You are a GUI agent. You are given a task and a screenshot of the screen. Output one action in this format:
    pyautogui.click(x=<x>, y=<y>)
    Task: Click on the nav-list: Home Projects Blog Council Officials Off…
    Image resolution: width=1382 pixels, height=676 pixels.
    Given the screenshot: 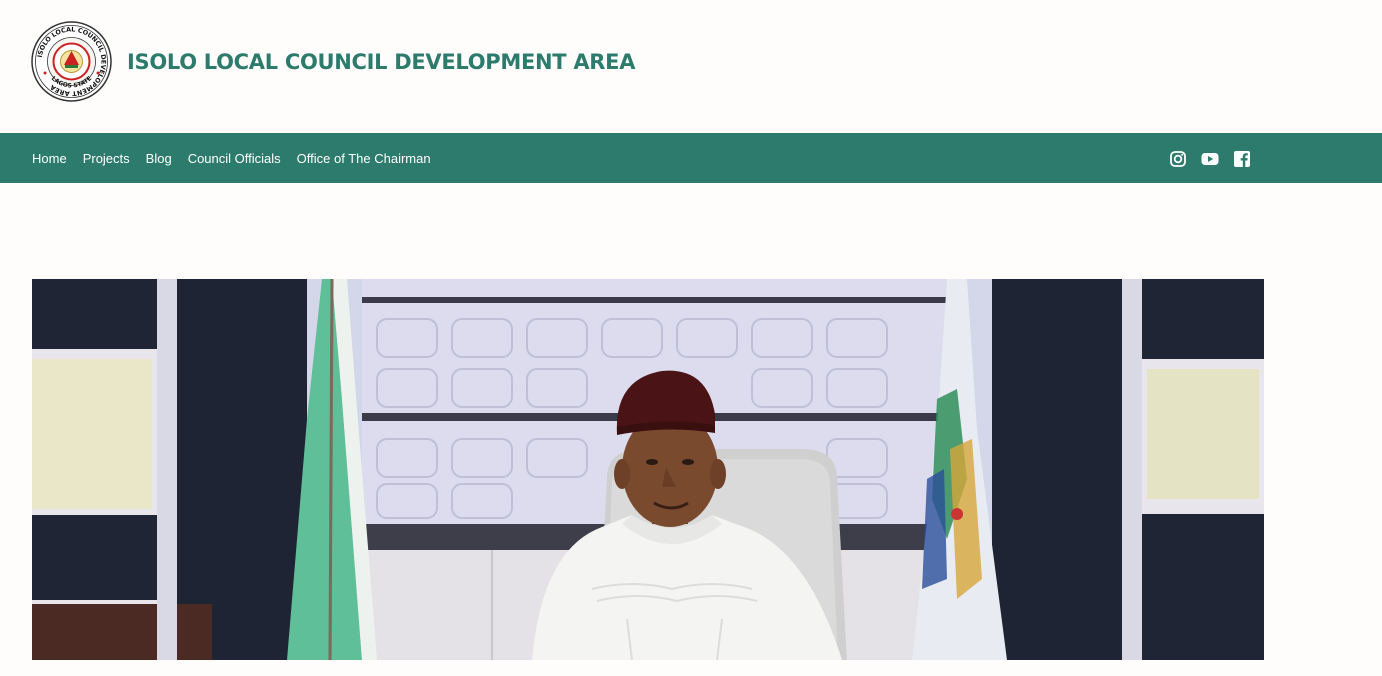 What is the action you would take?
    pyautogui.click(x=239, y=158)
    